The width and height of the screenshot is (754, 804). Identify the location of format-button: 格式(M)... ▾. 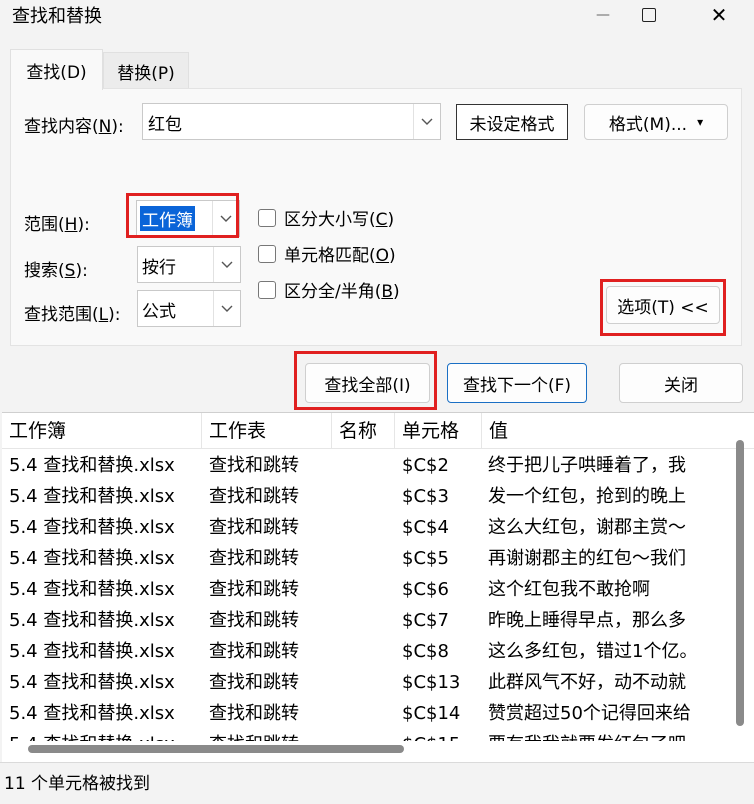
(656, 122).